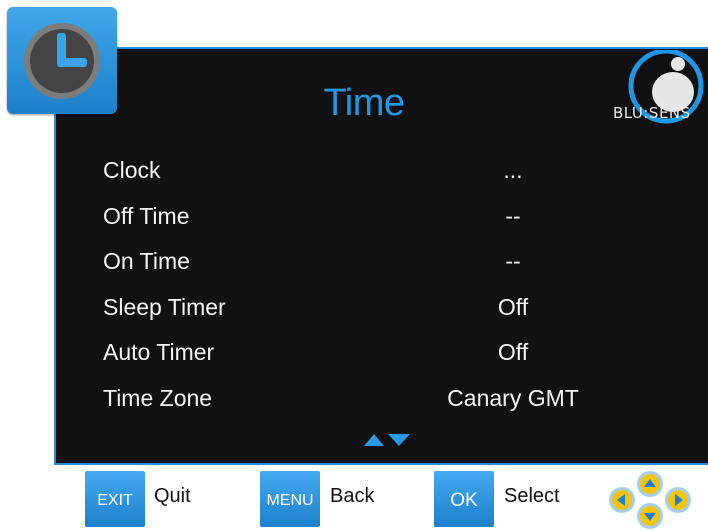  I want to click on page-title: Time, so click(364, 103).